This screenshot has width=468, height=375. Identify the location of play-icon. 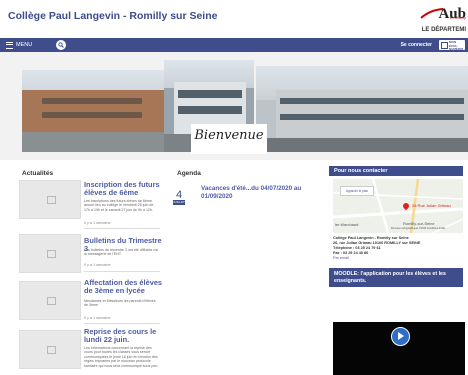
(400, 336).